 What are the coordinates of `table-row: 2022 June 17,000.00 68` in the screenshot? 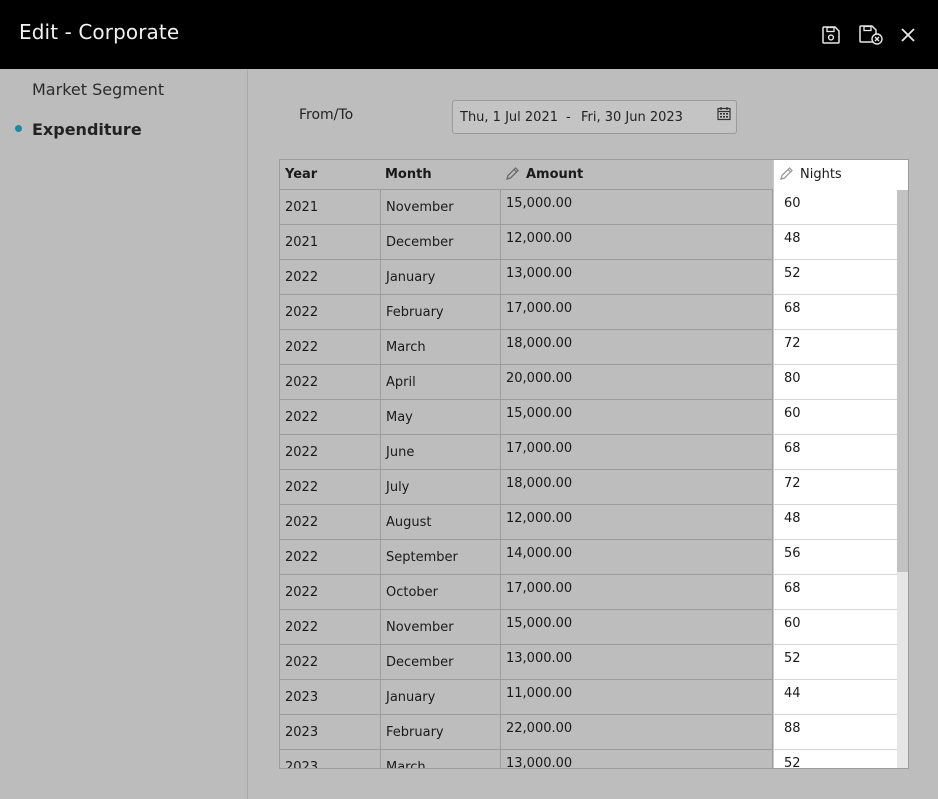 It's located at (594, 452).